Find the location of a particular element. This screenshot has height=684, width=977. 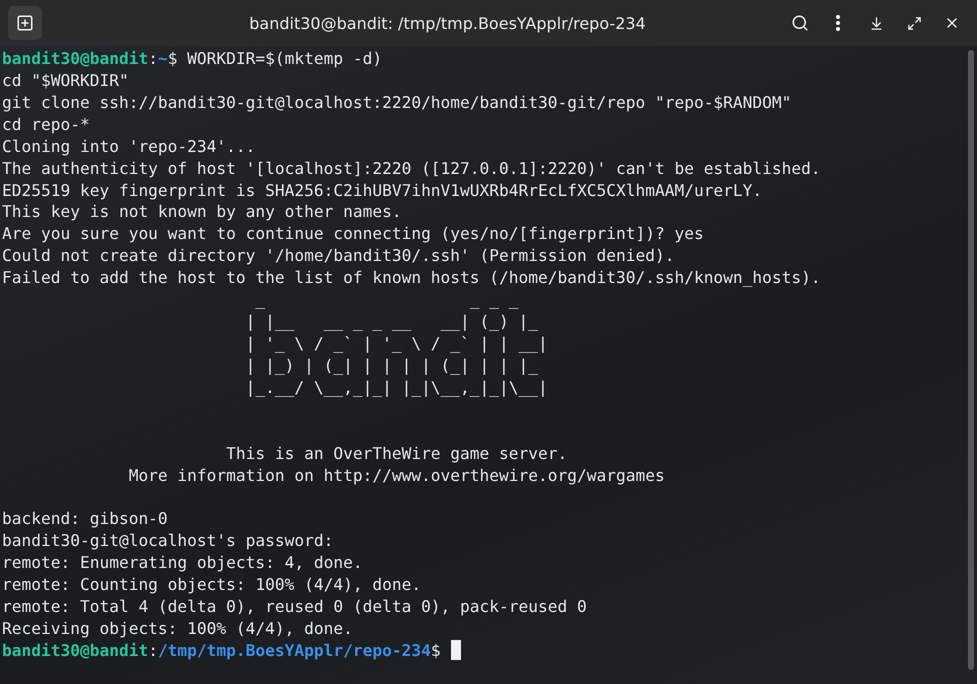

banner-line: |_.__/ \__,_|_| |_|\__,_|_|\__| is located at coordinates (396, 387).